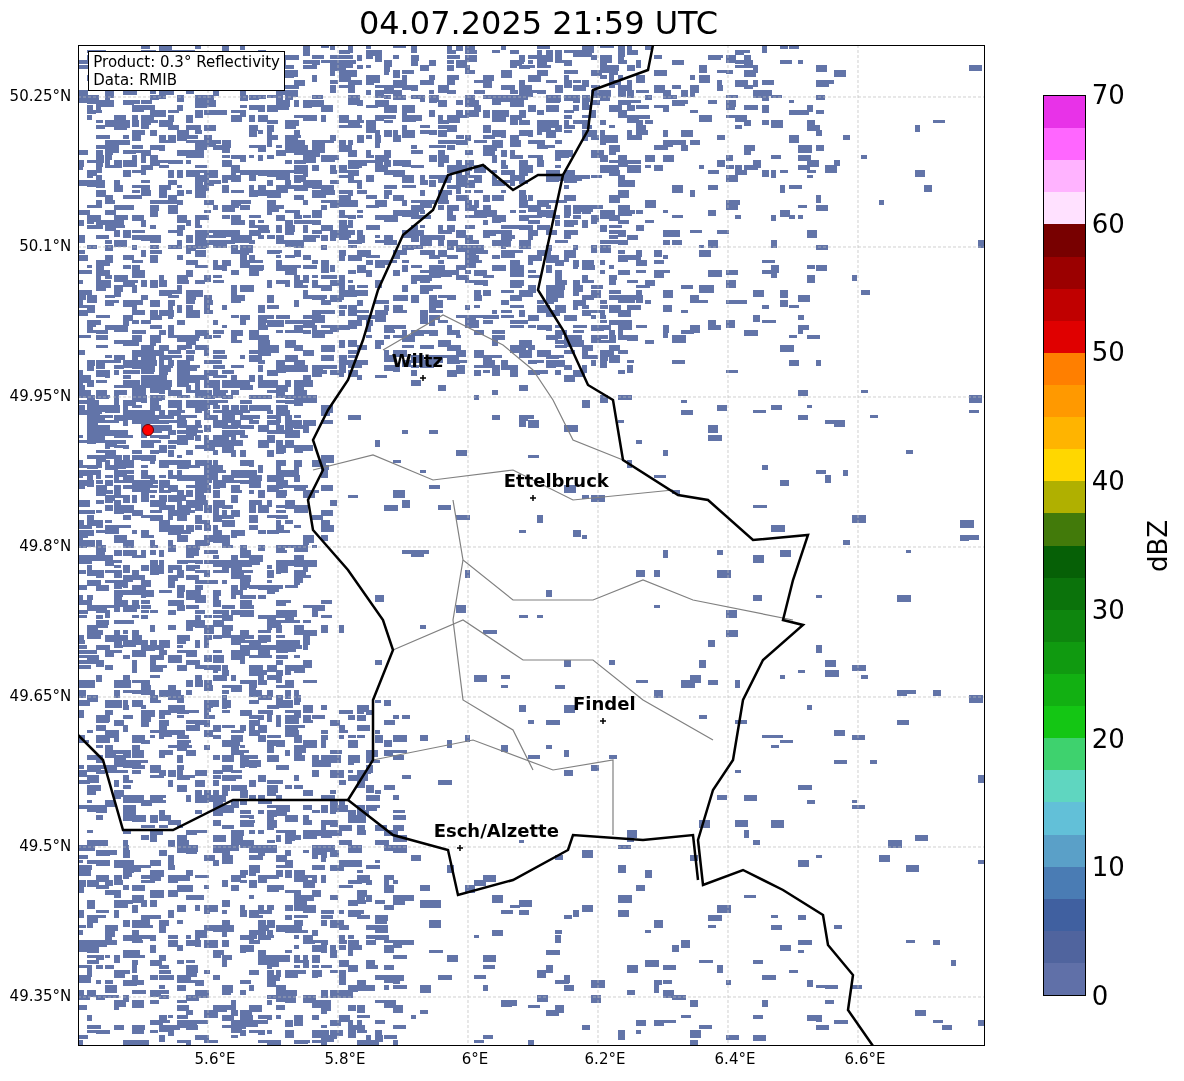 This screenshot has height=1081, width=1184. What do you see at coordinates (345, 1059) in the screenshot?
I see `longitude-label: 5.8°E` at bounding box center [345, 1059].